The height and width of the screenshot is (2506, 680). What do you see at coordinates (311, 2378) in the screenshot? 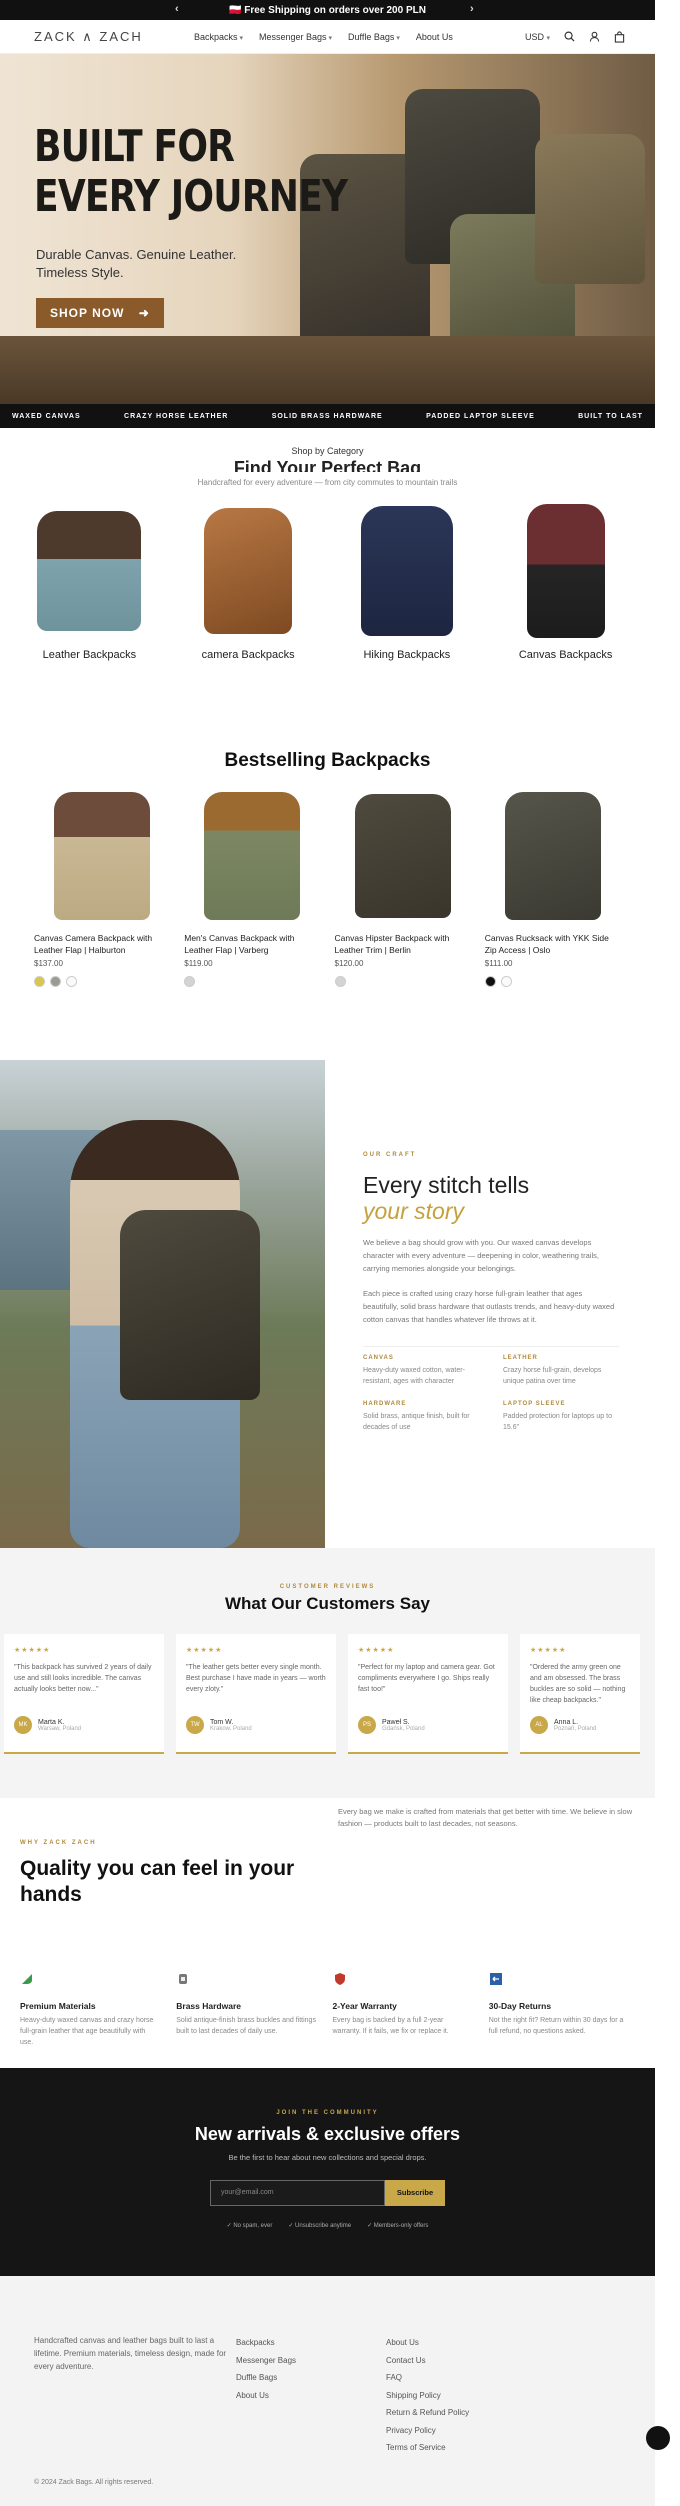
I see `footer-link: Duffle Bags` at bounding box center [311, 2378].